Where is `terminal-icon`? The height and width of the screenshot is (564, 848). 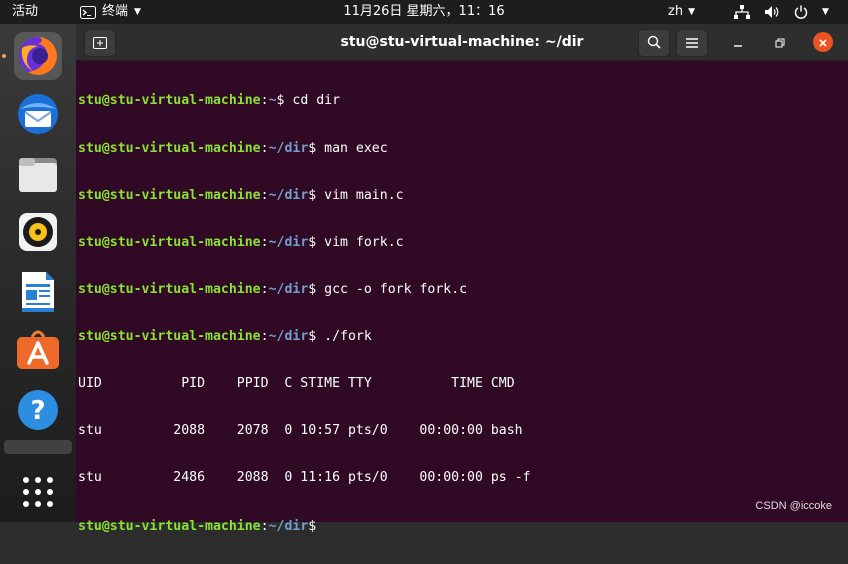 terminal-icon is located at coordinates (88, 12).